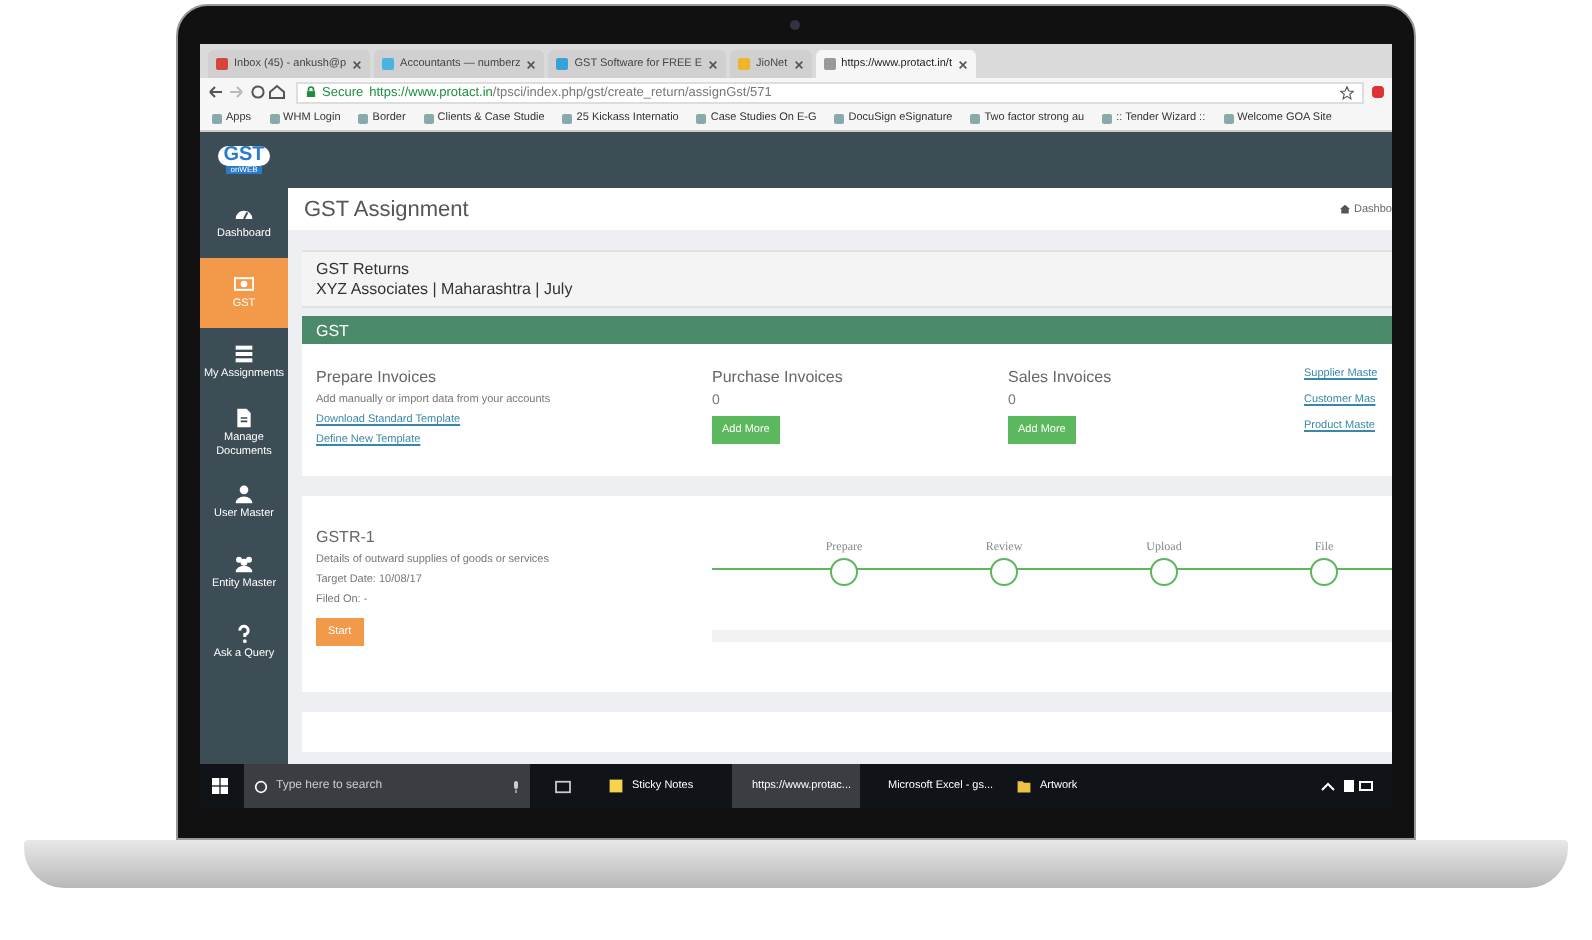 The image size is (1592, 940). What do you see at coordinates (364, 269) in the screenshot?
I see `returns-title: GST Returns` at bounding box center [364, 269].